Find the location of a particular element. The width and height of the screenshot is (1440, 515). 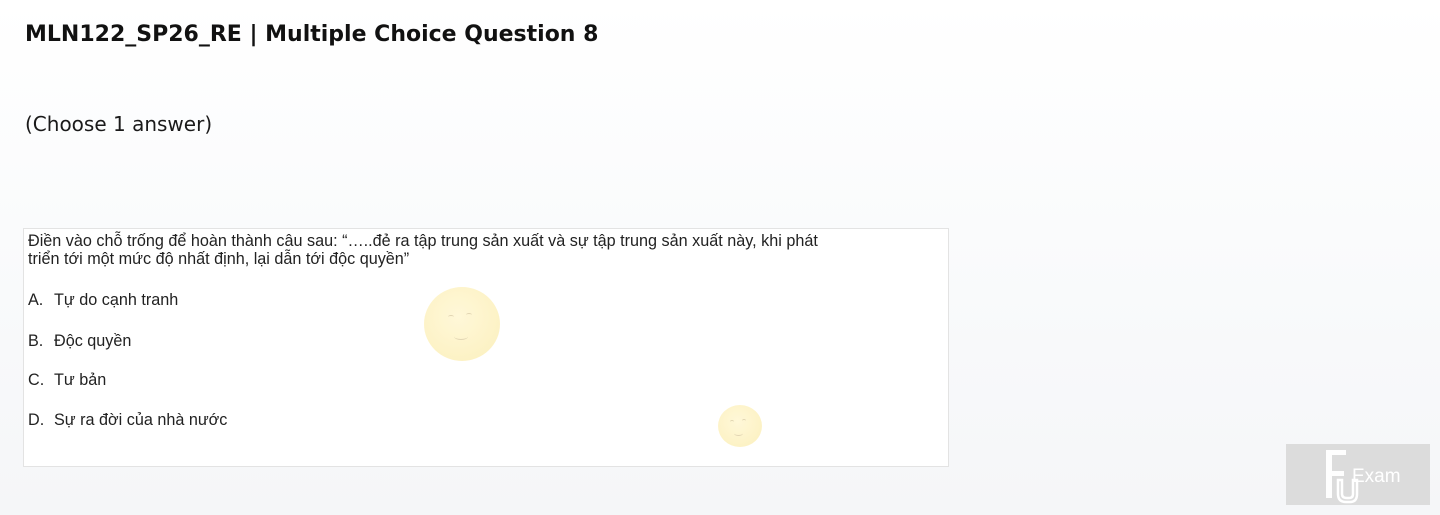

option-letter: B. is located at coordinates (36, 341).